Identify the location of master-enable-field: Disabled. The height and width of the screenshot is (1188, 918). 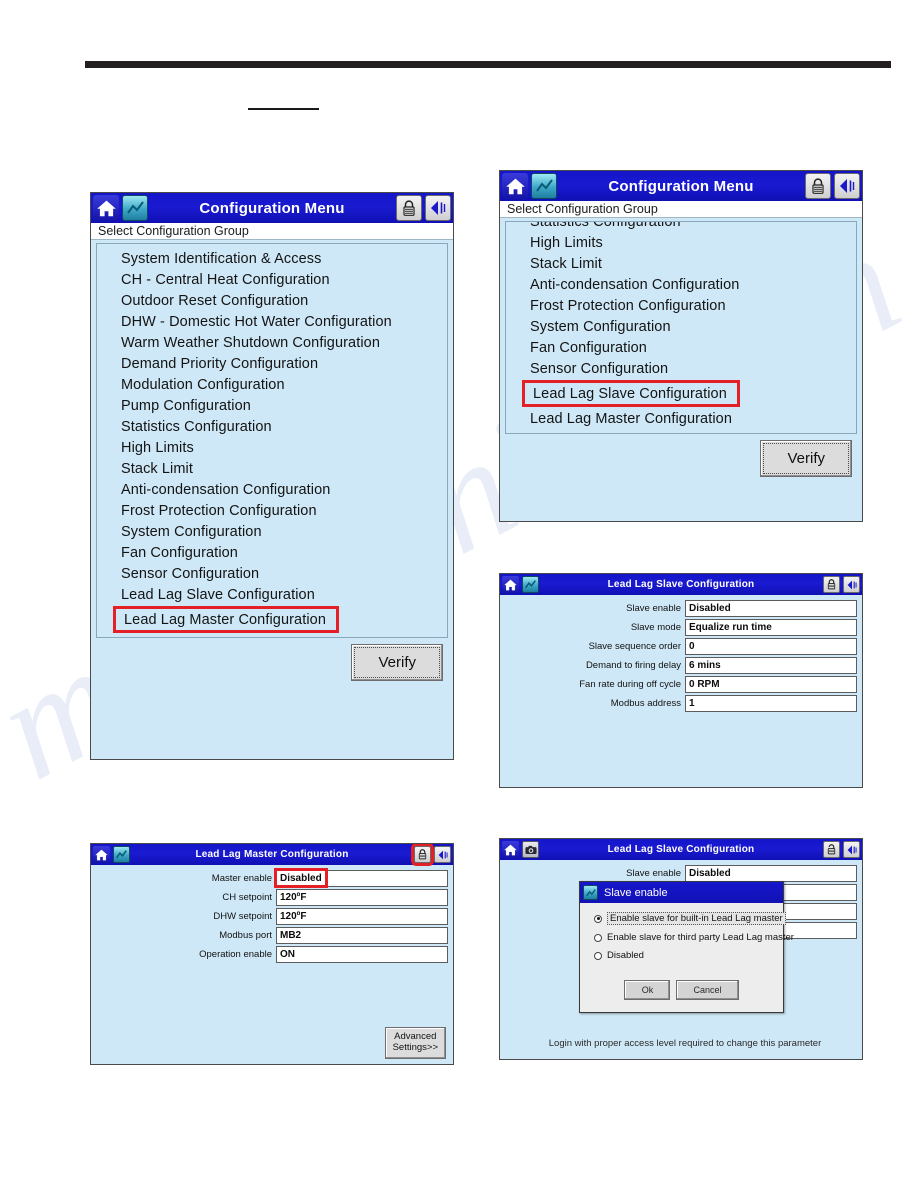
(362, 878).